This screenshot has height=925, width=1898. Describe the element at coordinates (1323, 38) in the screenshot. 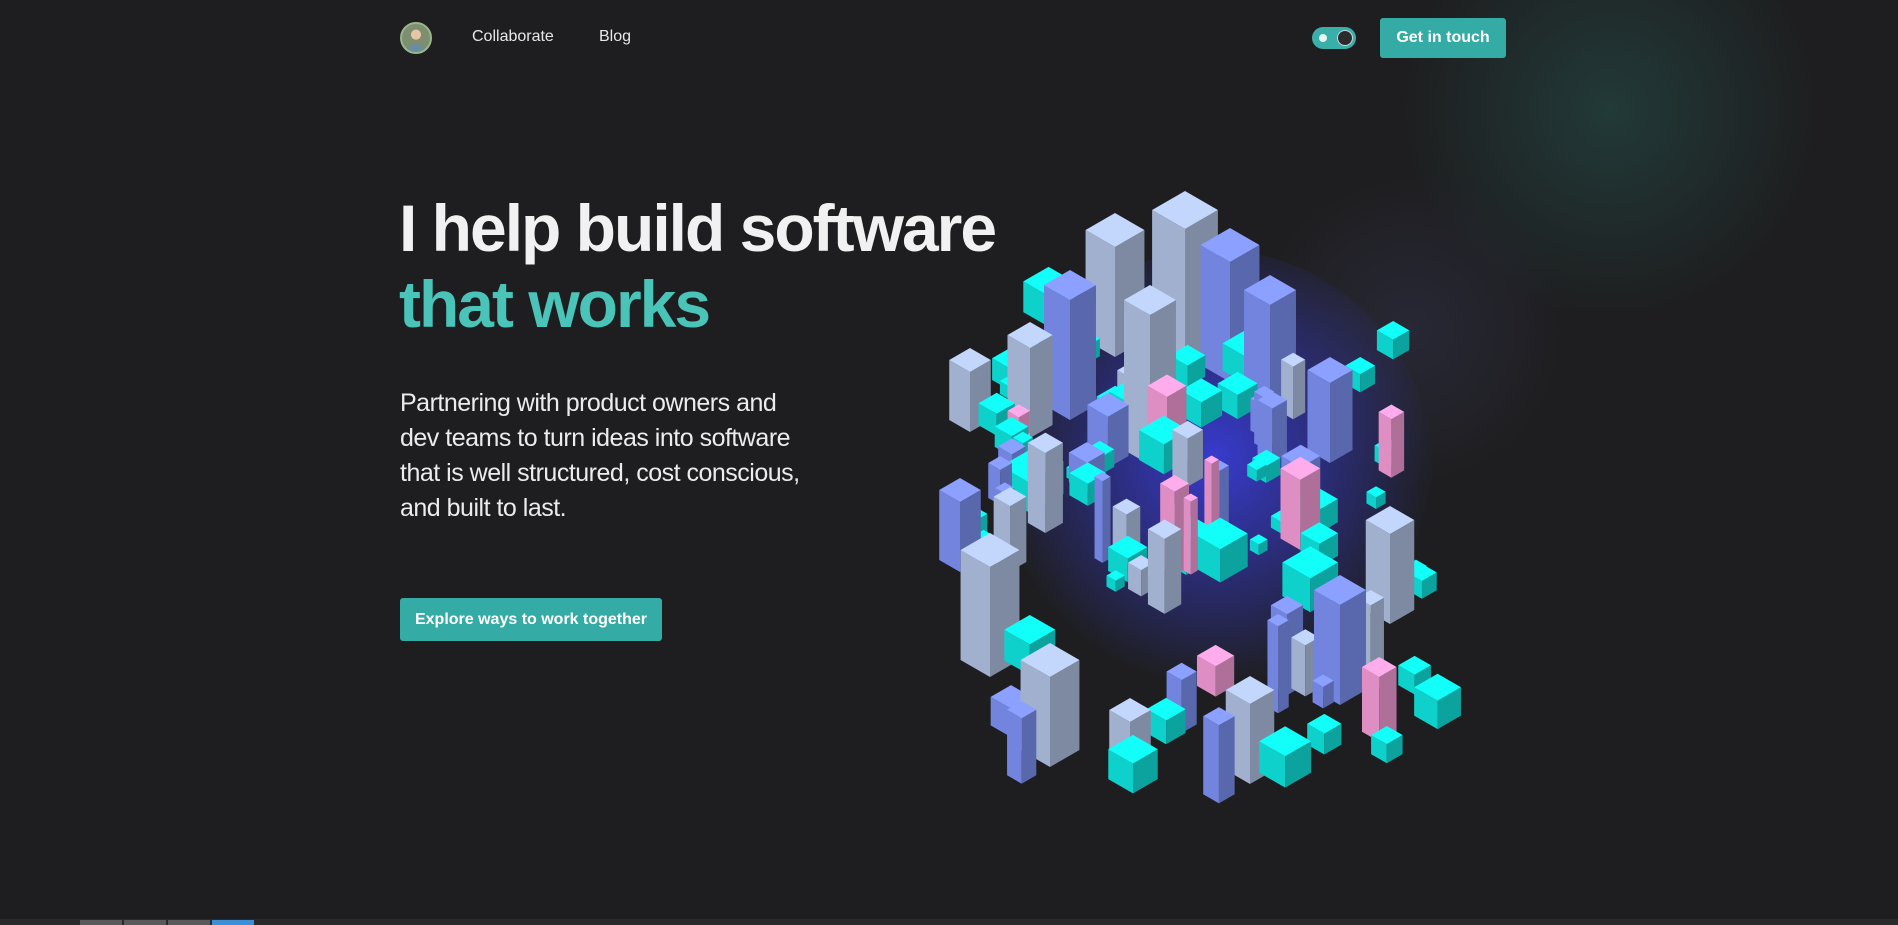

I see `theme-toggle-icon` at that location.